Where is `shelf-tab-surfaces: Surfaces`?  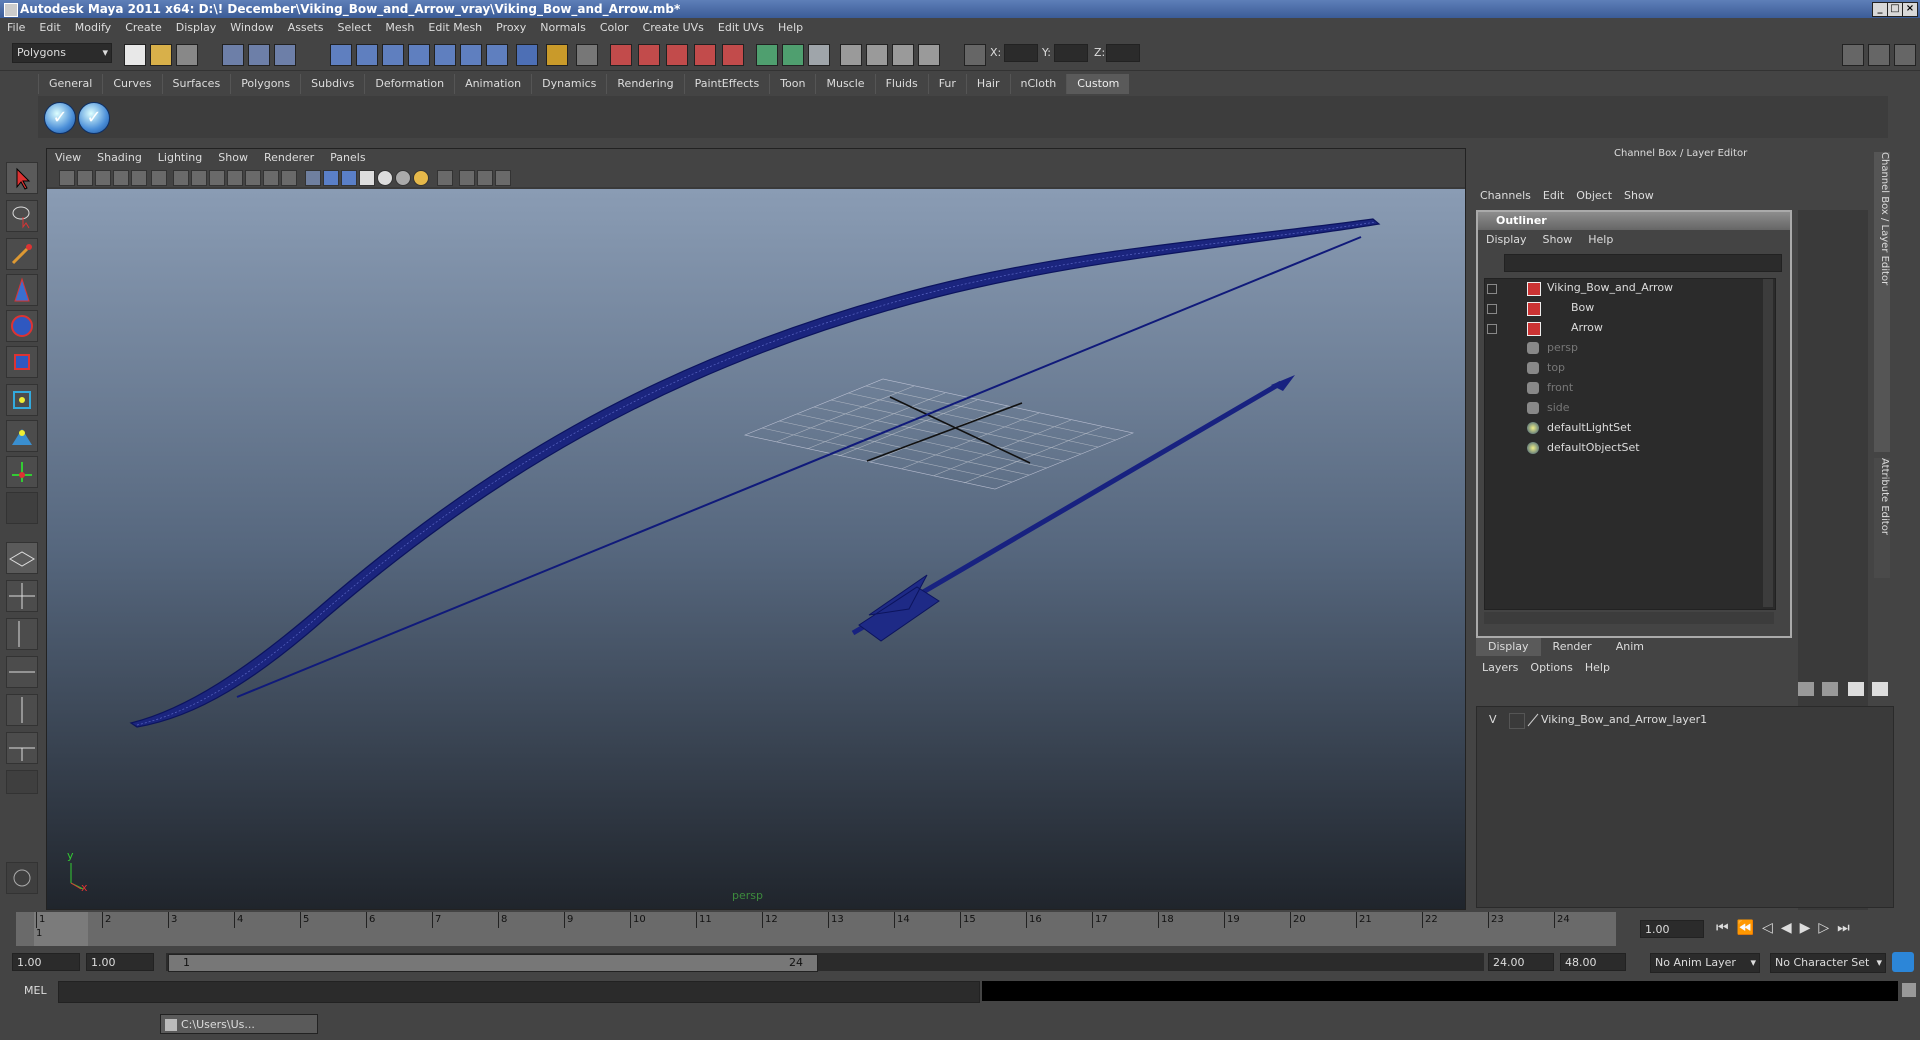 shelf-tab-surfaces: Surfaces is located at coordinates (196, 84).